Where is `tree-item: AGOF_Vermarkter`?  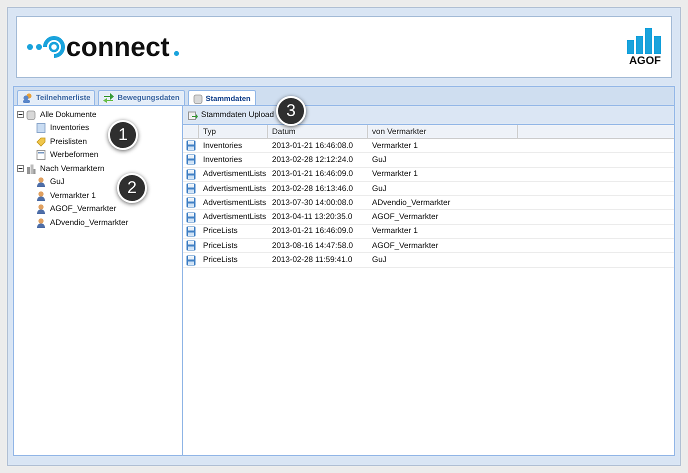
tree-item: AGOF_Vermarkter is located at coordinates (83, 209).